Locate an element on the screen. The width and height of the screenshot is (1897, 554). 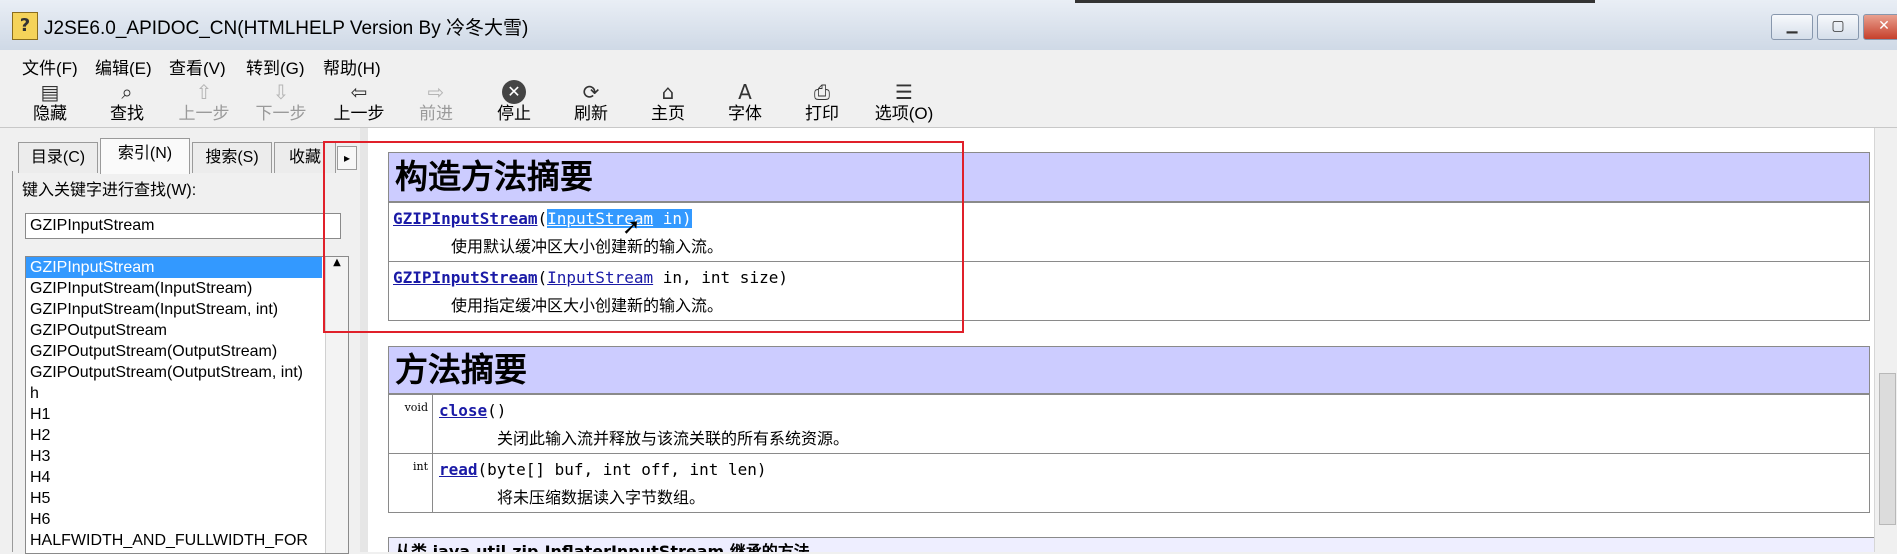
stop-icon: ✕ is located at coordinates (514, 92).